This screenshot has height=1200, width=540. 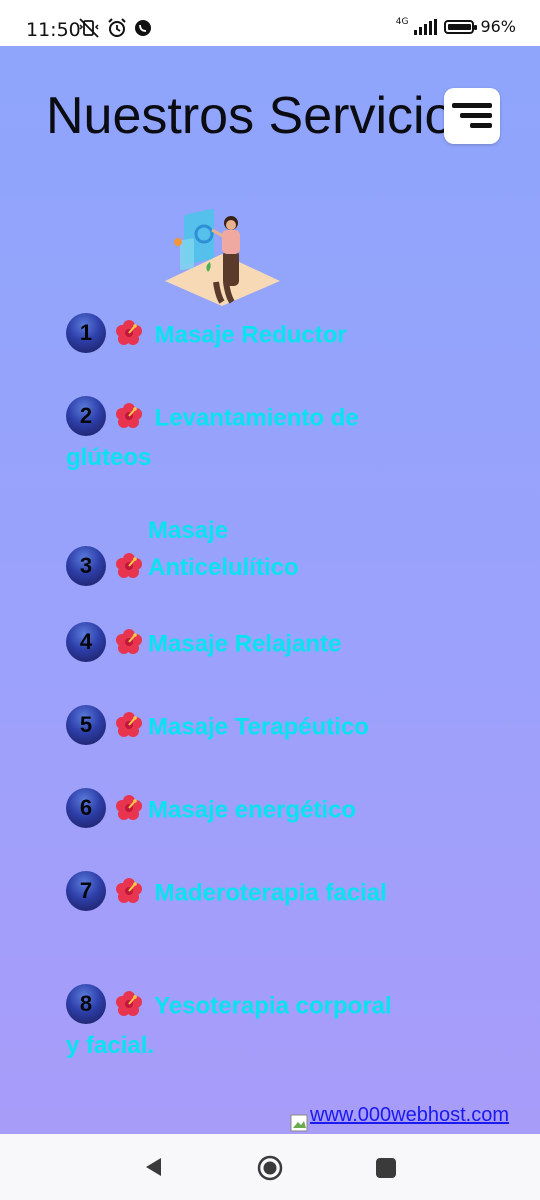 I want to click on number-badge: 3, so click(x=86, y=565).